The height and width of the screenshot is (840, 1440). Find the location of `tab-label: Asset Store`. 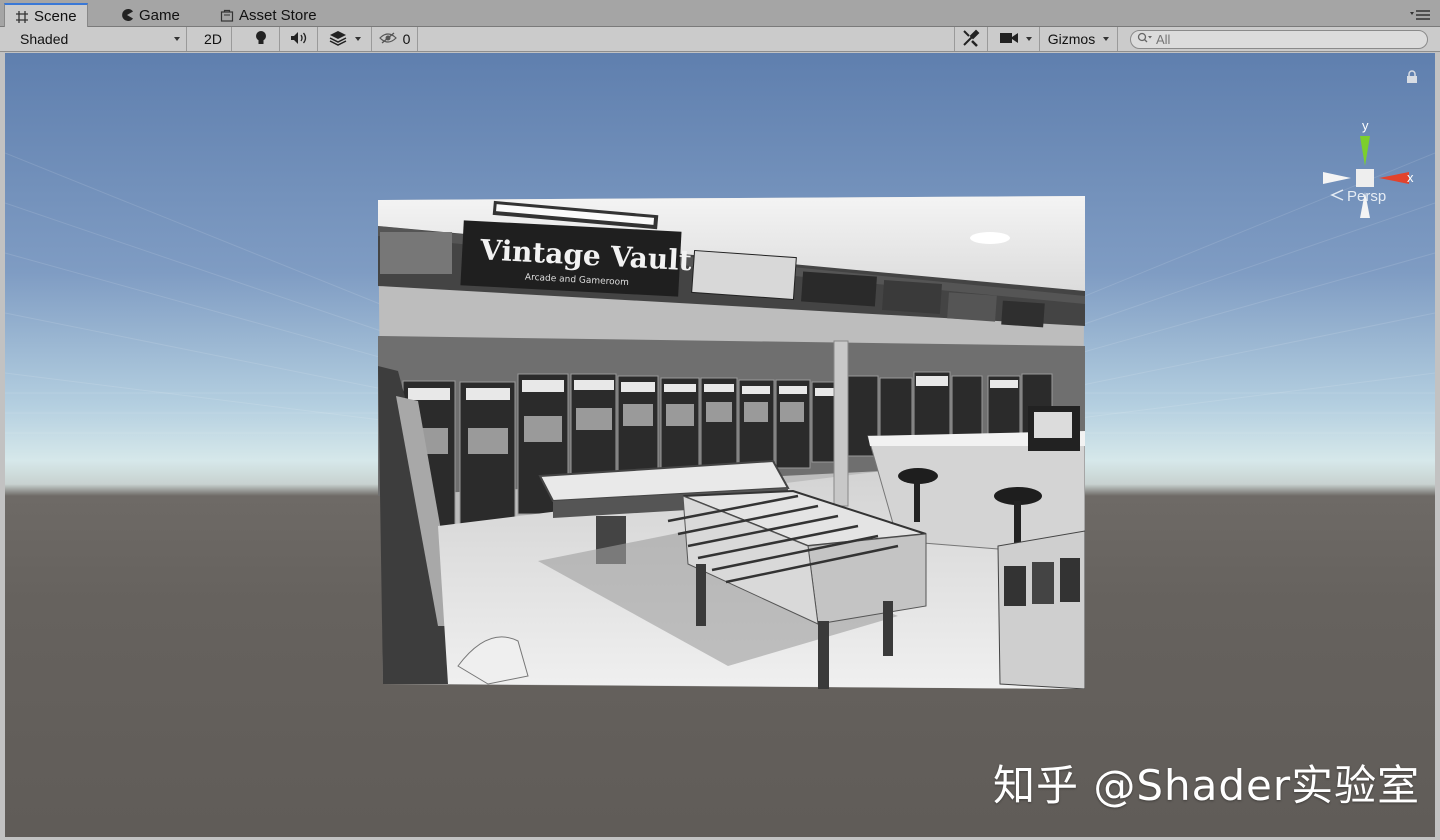

tab-label: Asset Store is located at coordinates (278, 15).